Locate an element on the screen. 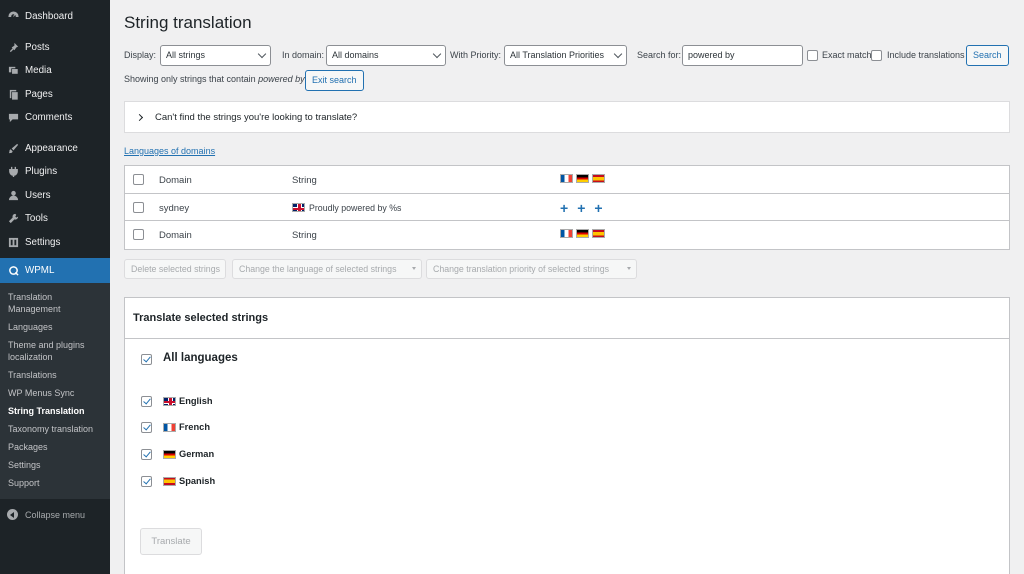 The height and width of the screenshot is (574, 1024). priority-select-value: All Translation Priorities is located at coordinates (557, 55).